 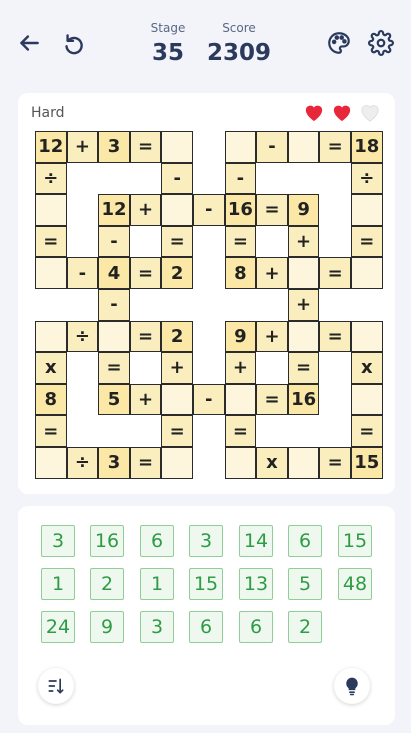 I want to click on number-cell: 18, so click(x=367, y=147).